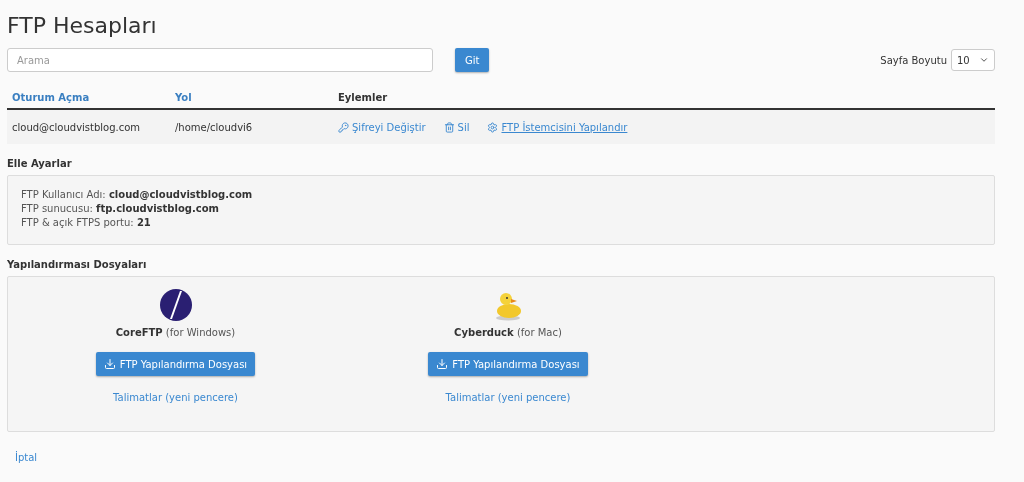 The height and width of the screenshot is (482, 1024). I want to click on coreftp-logo-icon, so click(175, 305).